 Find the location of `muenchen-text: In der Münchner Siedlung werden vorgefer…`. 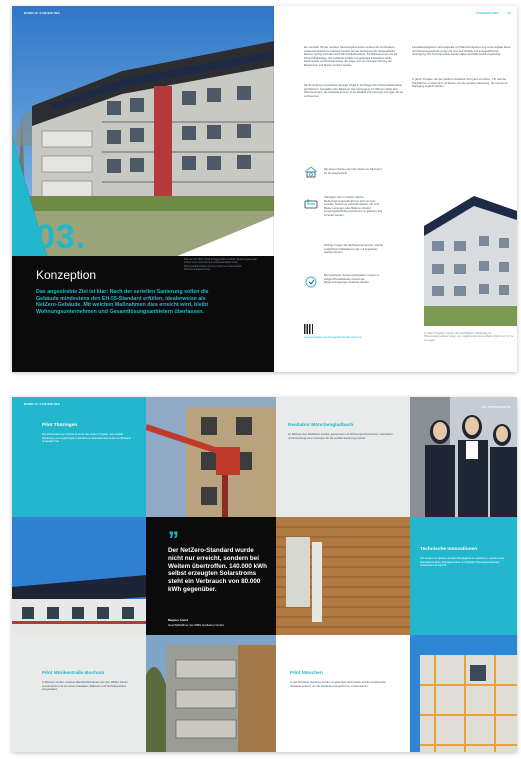

muenchen-text: In der Münchner Siedlung werden vorgefer… is located at coordinates (338, 684).